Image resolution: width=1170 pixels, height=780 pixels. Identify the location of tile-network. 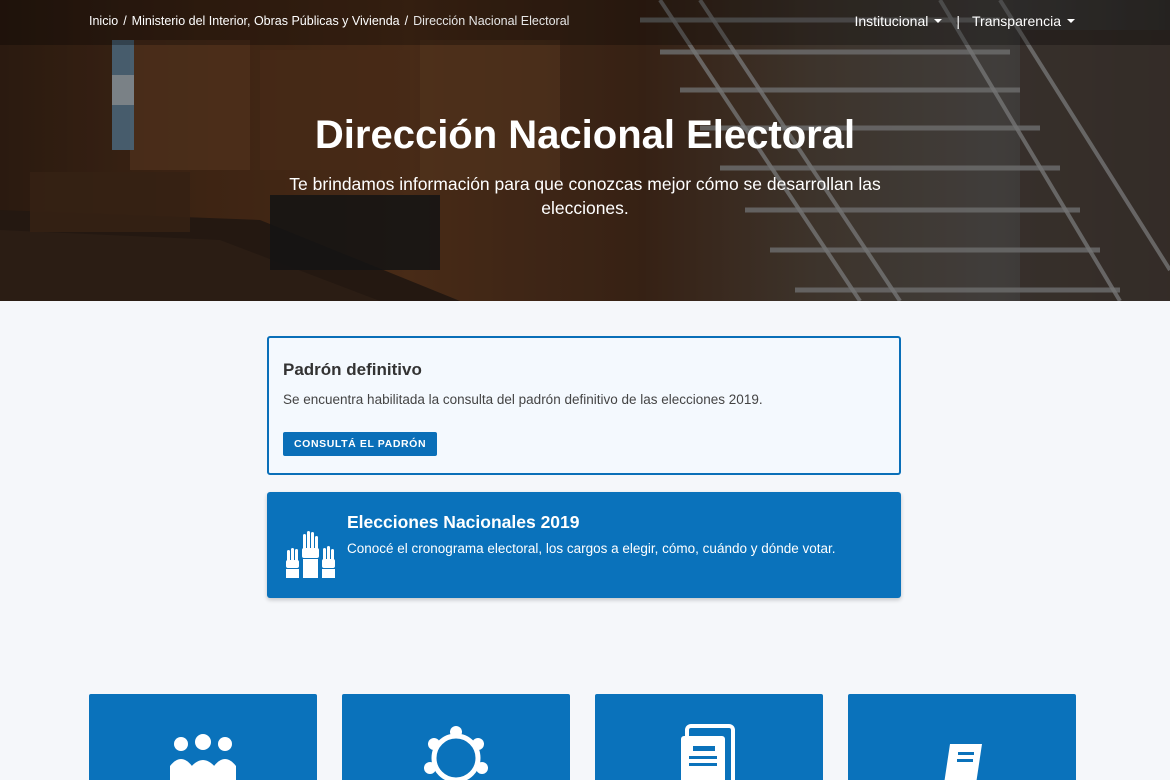
(456, 737).